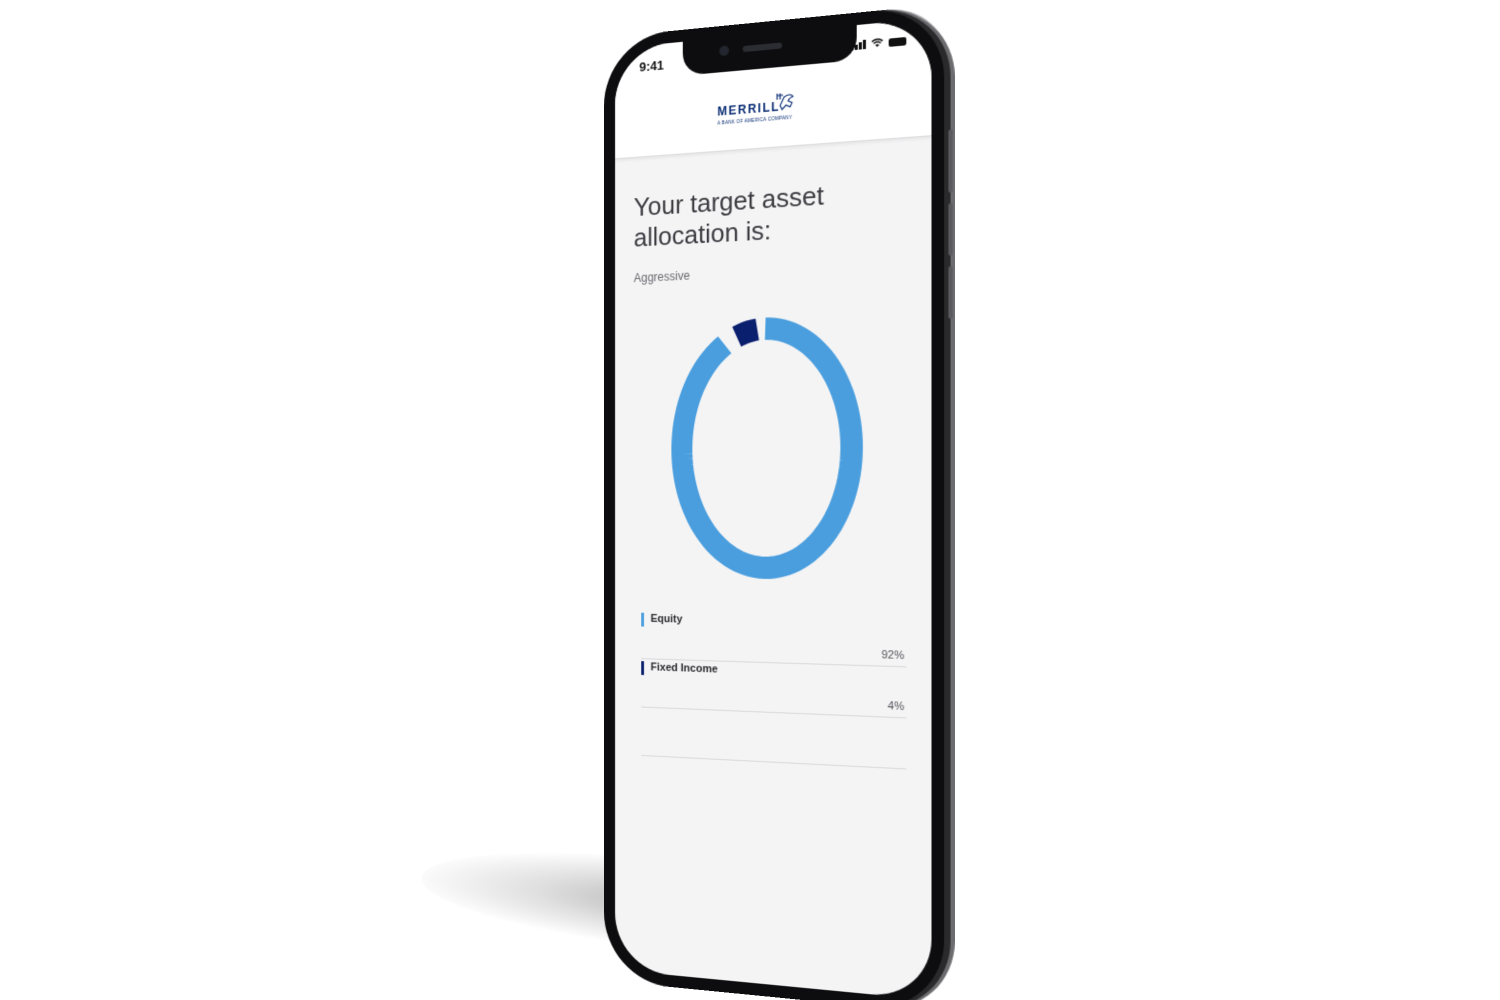  What do you see at coordinates (893, 655) in the screenshot?
I see `legend-value-equity: 92%` at bounding box center [893, 655].